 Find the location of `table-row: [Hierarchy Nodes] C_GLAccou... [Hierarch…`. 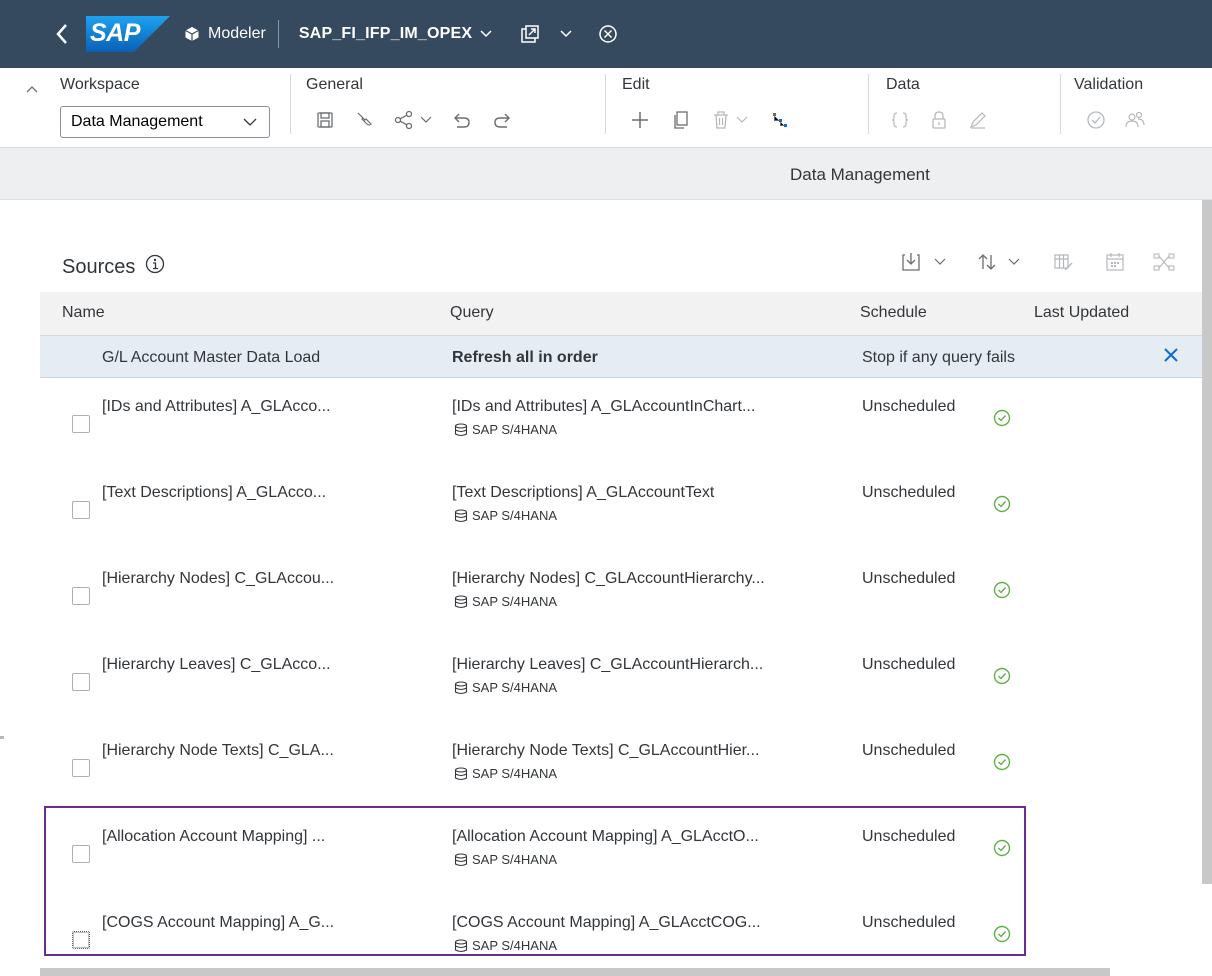

table-row: [Hierarchy Nodes] C_GLAccou... [Hierarch… is located at coordinates (621, 593).